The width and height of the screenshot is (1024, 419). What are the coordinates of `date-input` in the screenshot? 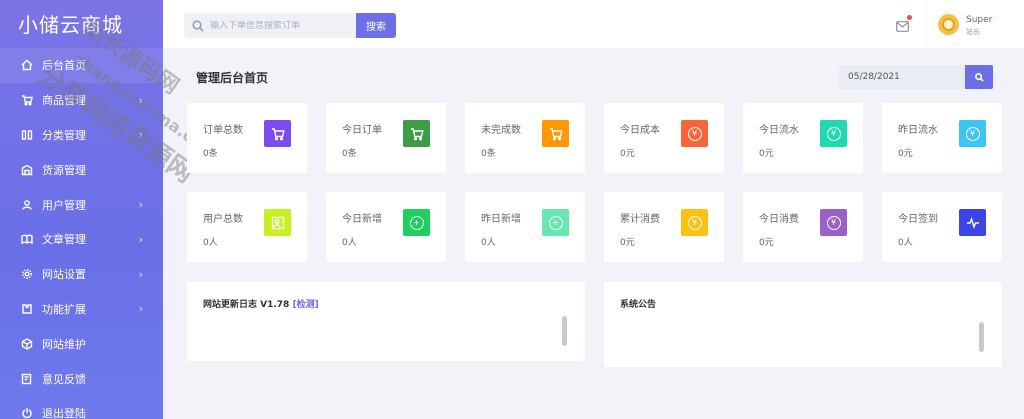 It's located at (902, 77).